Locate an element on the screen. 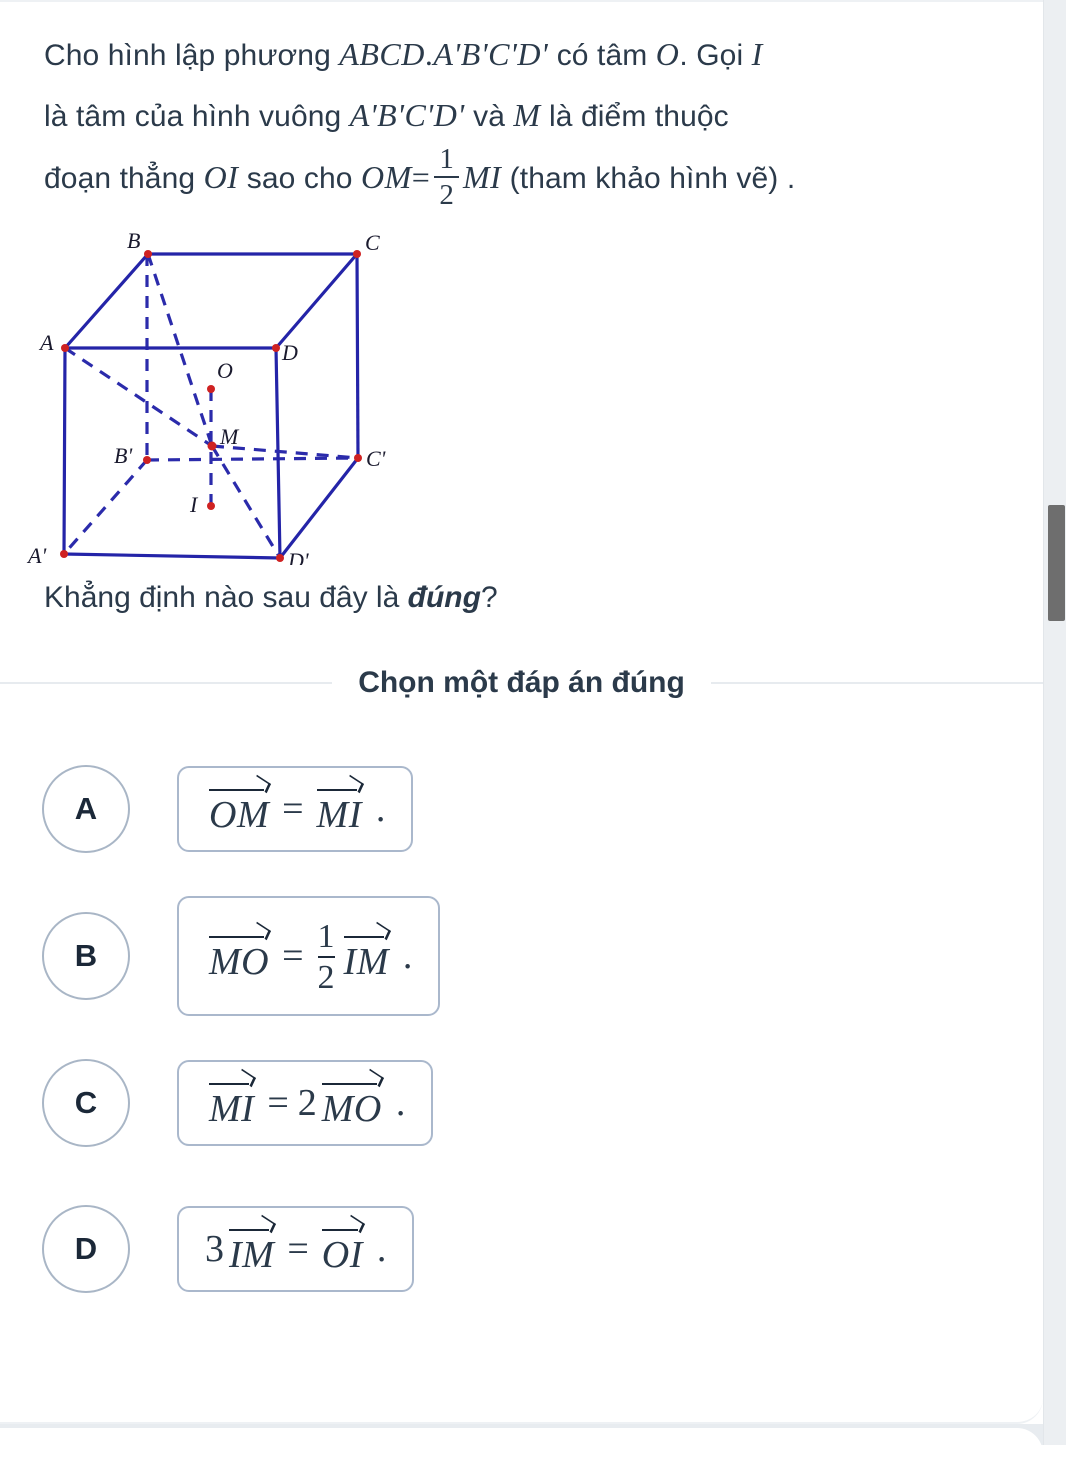 The width and height of the screenshot is (1066, 1468). vertex-dot-Cprime is located at coordinates (358, 458).